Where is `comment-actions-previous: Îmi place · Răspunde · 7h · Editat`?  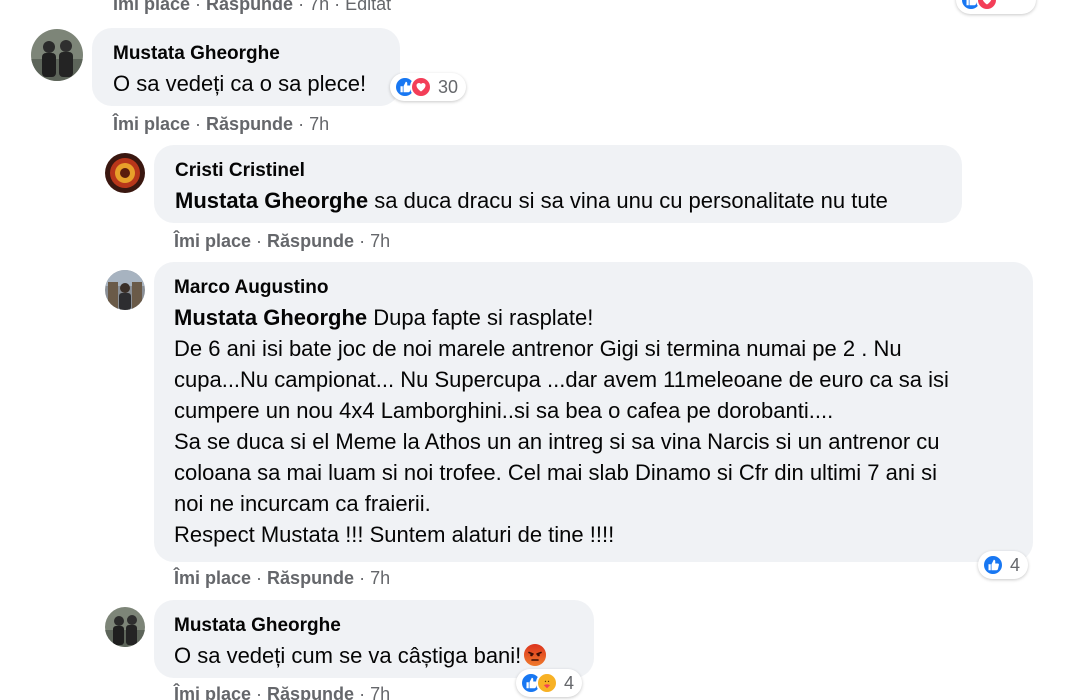
comment-actions-previous: Îmi place · Răspunde · 7h · Editat is located at coordinates (252, 7).